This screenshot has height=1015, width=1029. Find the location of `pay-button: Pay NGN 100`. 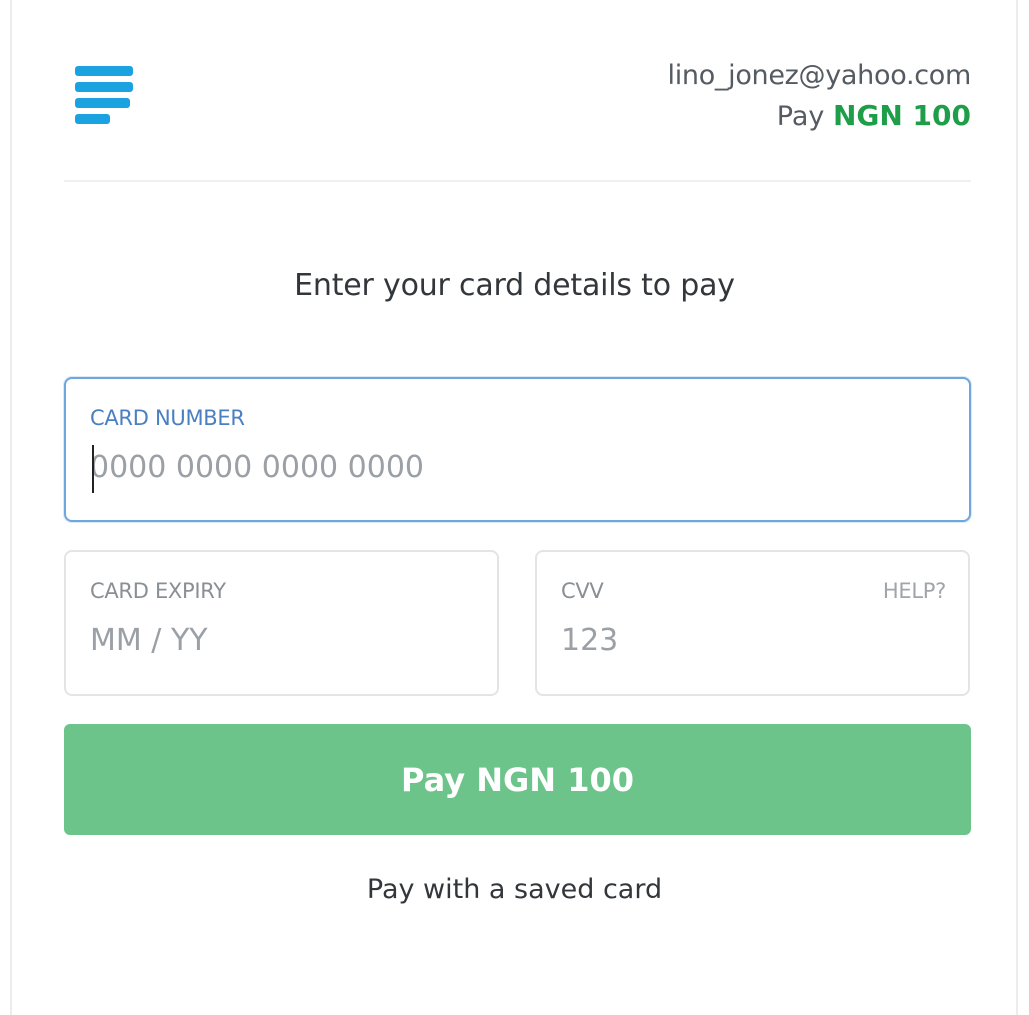

pay-button: Pay NGN 100 is located at coordinates (517, 779).